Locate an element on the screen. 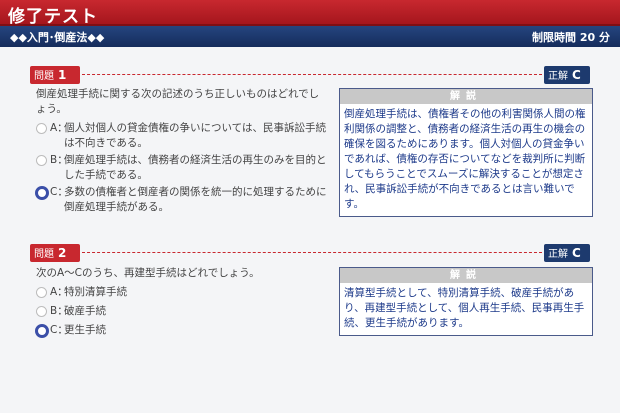 This screenshot has height=413, width=620. choice-2c: C： 更生手続 is located at coordinates (181, 330).